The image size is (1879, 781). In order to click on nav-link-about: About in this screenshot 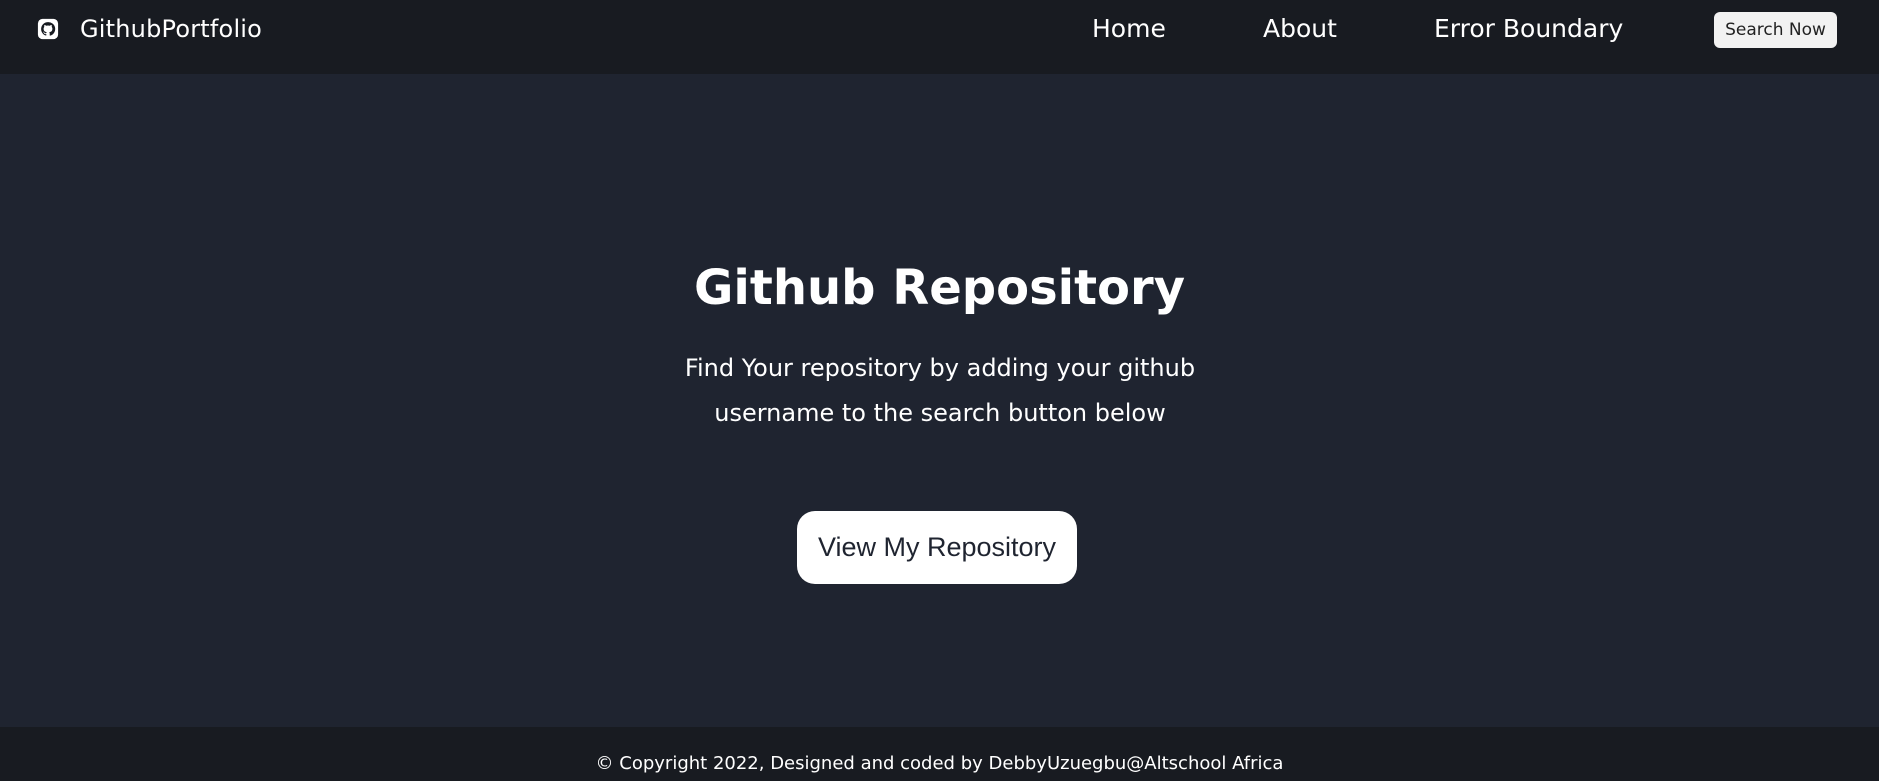, I will do `click(1300, 28)`.